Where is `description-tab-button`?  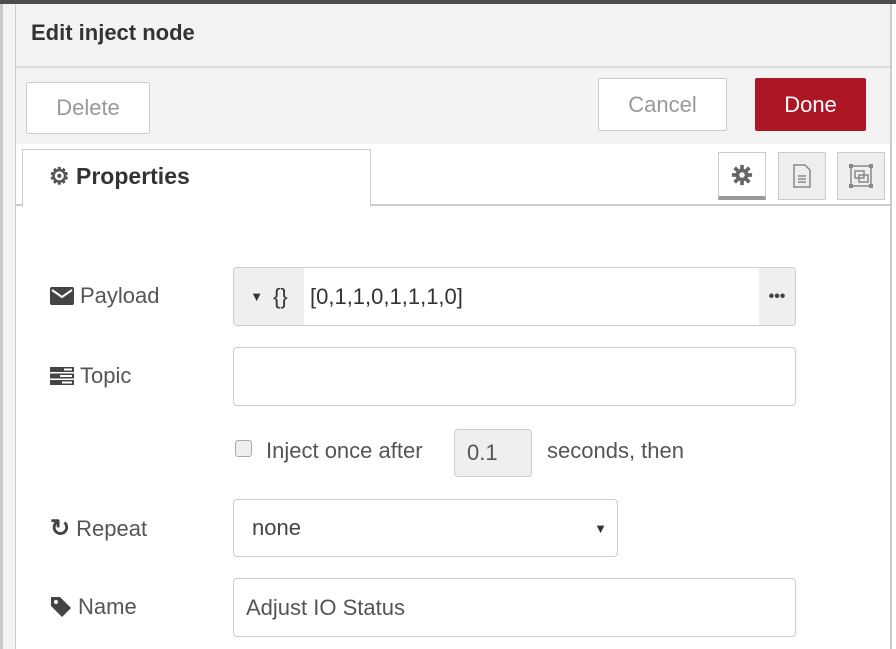
description-tab-button is located at coordinates (802, 176).